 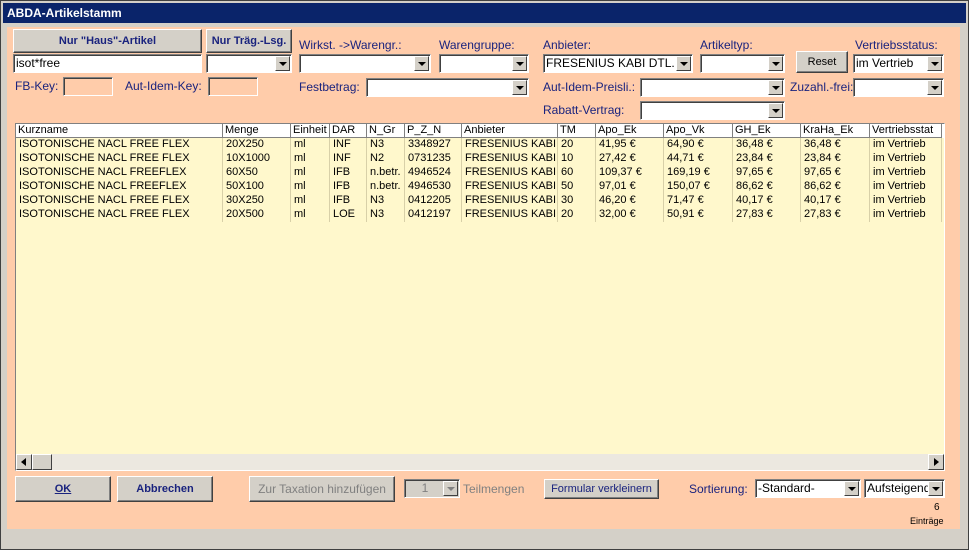 I want to click on table-cell: ISOTONISCHE NACL FREE FLEX, so click(x=119, y=201).